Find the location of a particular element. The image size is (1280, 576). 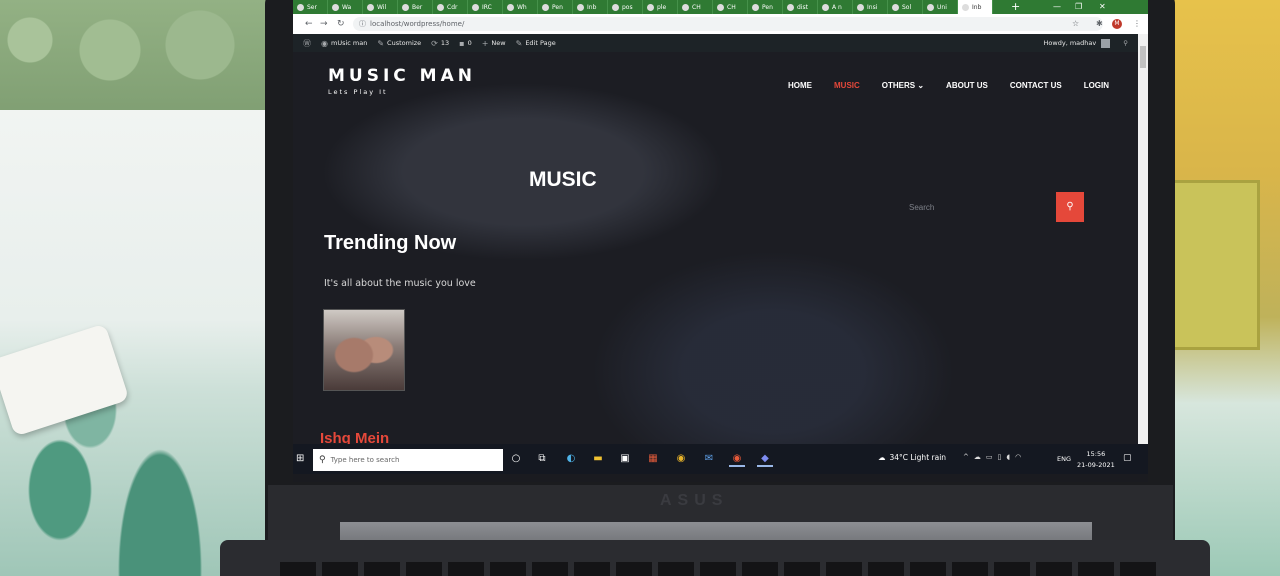

wp-updates: ⟳ 13 is located at coordinates (440, 43).